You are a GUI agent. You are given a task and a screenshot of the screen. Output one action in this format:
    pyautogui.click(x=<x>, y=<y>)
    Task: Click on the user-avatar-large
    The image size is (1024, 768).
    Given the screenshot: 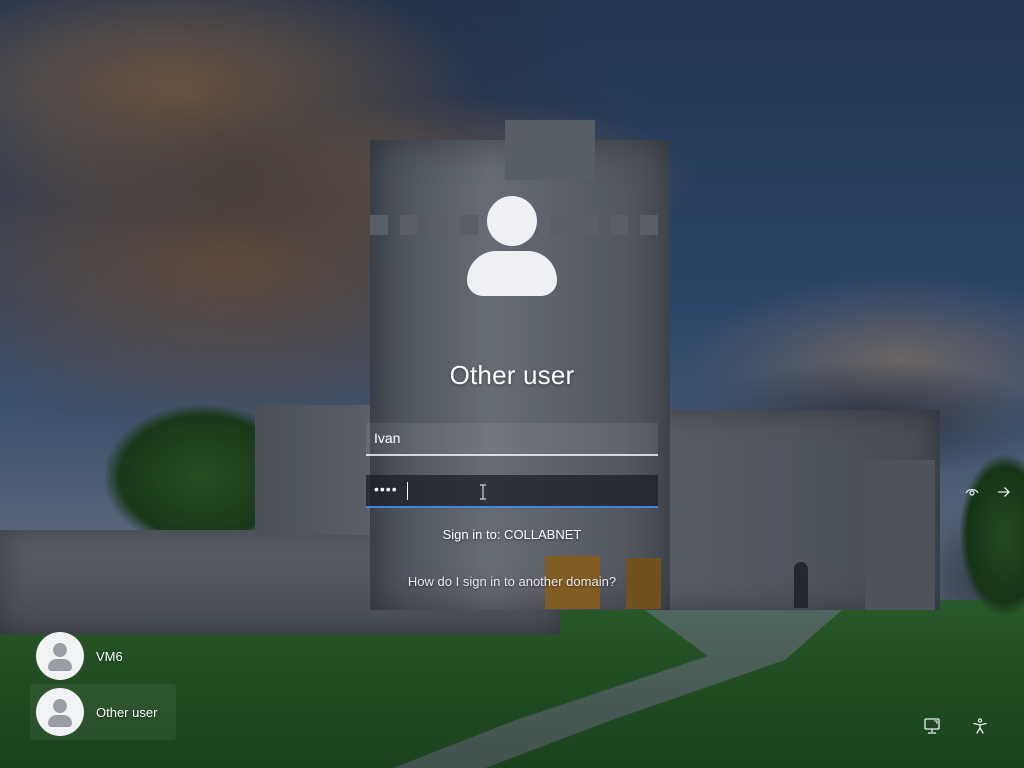 What is the action you would take?
    pyautogui.click(x=512, y=247)
    